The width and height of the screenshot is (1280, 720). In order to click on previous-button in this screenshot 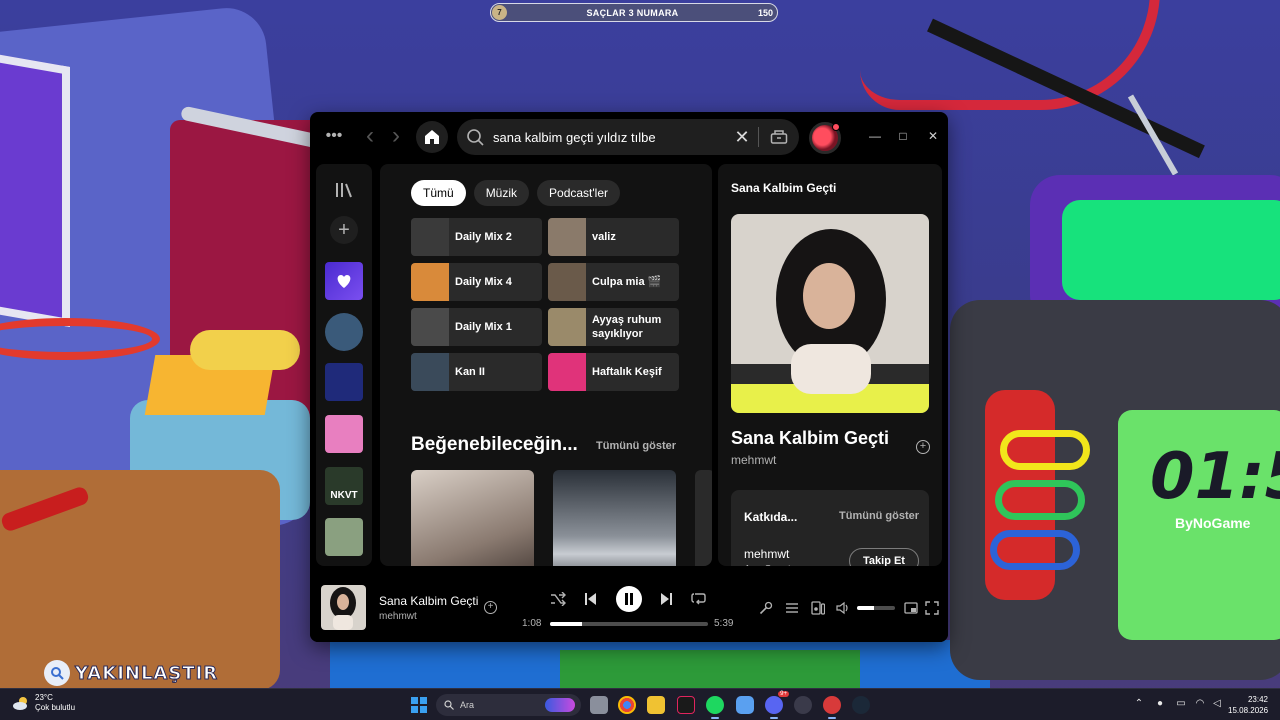, I will do `click(590, 599)`.